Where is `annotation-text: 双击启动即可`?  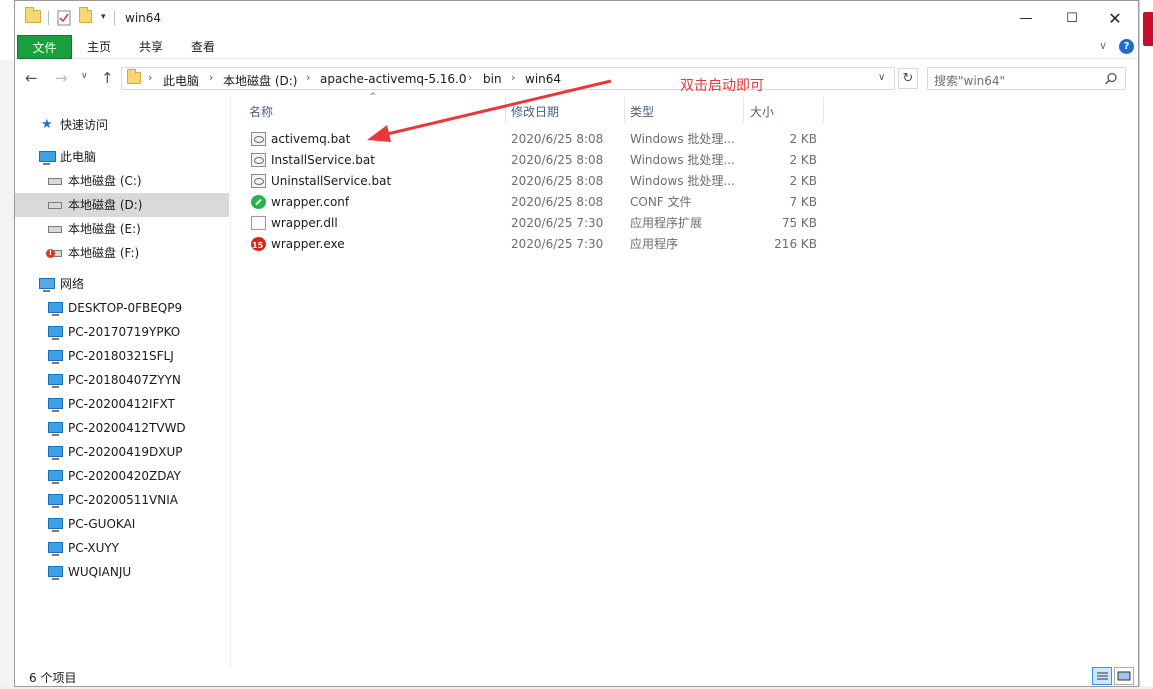 annotation-text: 双击启动即可 is located at coordinates (722, 86).